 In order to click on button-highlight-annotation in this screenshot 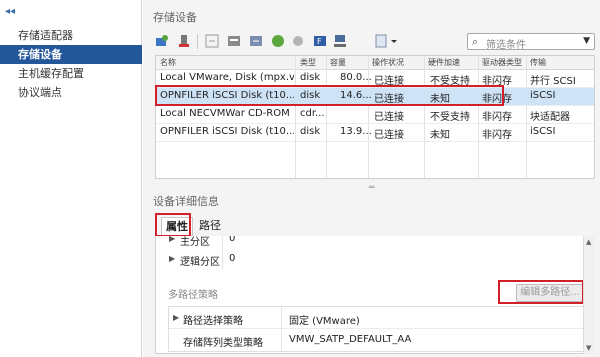, I will do `click(541, 292)`.